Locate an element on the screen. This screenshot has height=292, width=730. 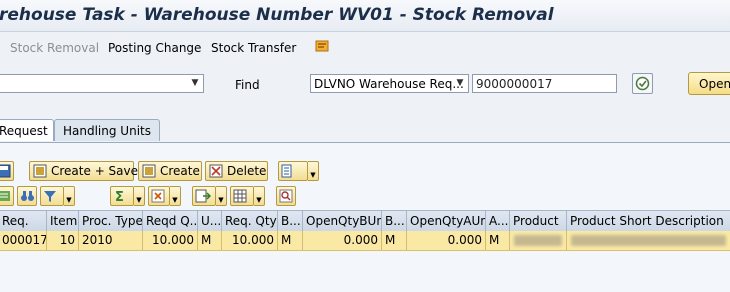
column-header-proc-type: Proc. Type is located at coordinates (111, 221).